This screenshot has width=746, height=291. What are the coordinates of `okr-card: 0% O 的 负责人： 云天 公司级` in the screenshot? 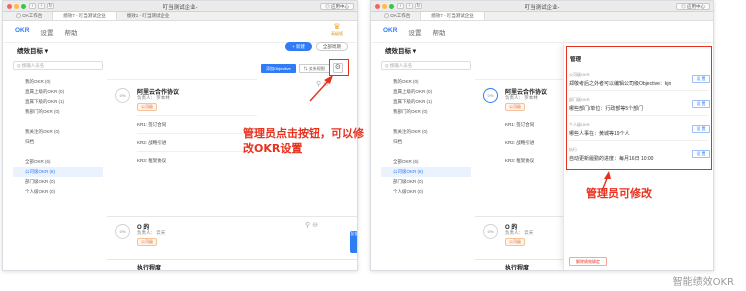 It's located at (520, 233).